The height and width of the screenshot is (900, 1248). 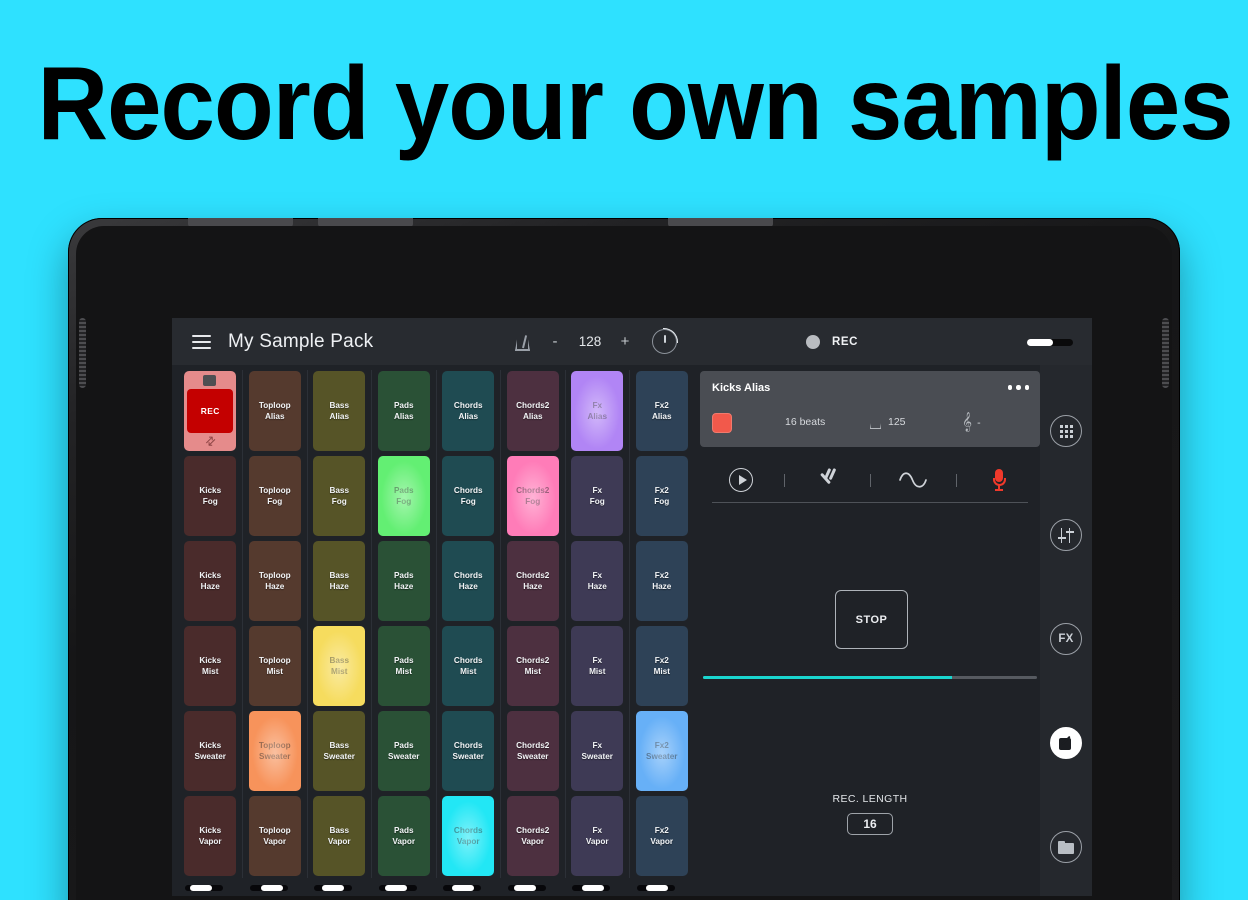 I want to click on pad: Kicks Mist, so click(x=210, y=666).